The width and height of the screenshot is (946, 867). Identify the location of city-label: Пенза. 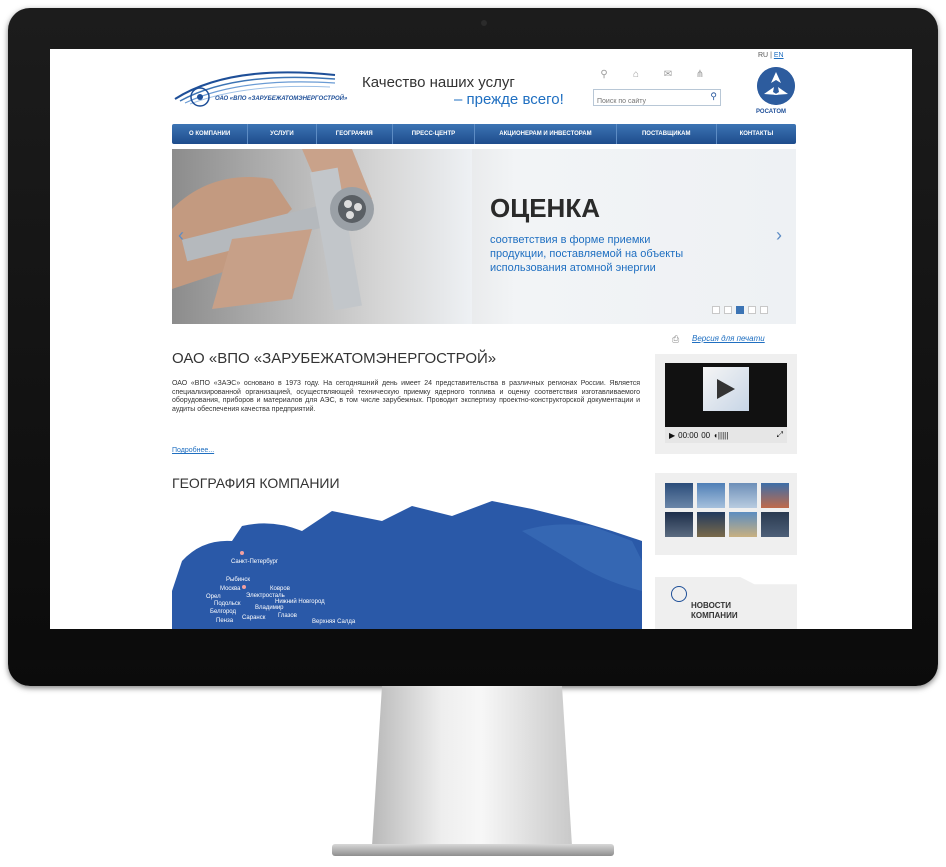
(225, 621).